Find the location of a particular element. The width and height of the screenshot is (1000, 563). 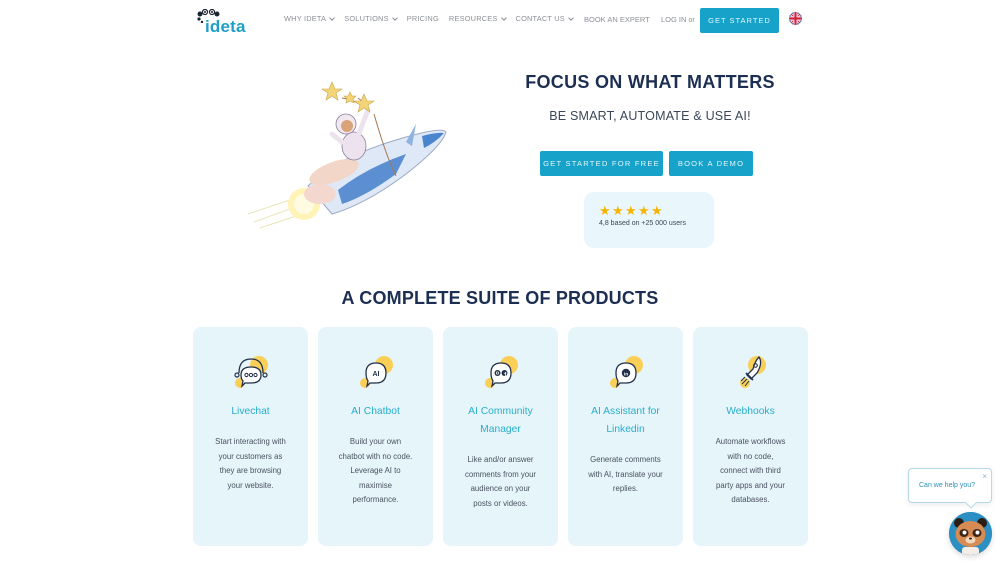

hero-title: FOCUS ON WHAT MATTERS is located at coordinates (650, 82).